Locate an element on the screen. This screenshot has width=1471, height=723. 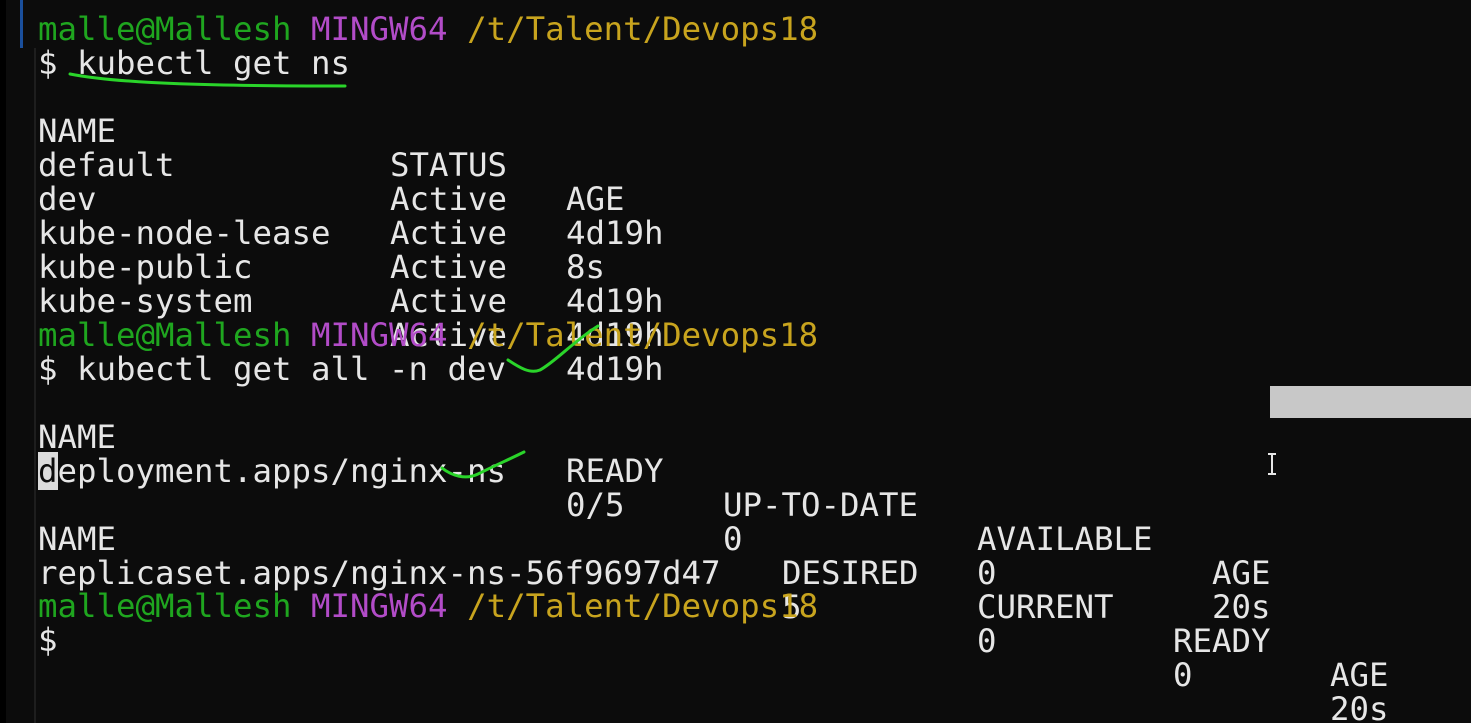
underline-annotation is located at coordinates (207, 80).